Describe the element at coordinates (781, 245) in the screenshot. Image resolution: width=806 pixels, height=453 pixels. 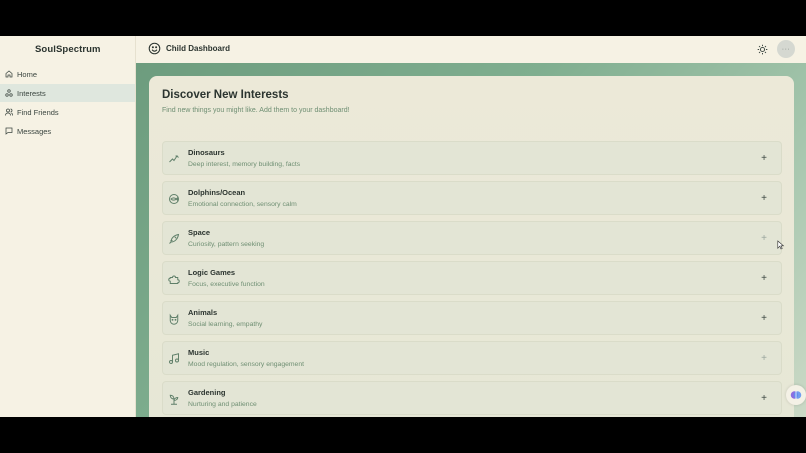
I see `mouse-cursor-icon` at that location.